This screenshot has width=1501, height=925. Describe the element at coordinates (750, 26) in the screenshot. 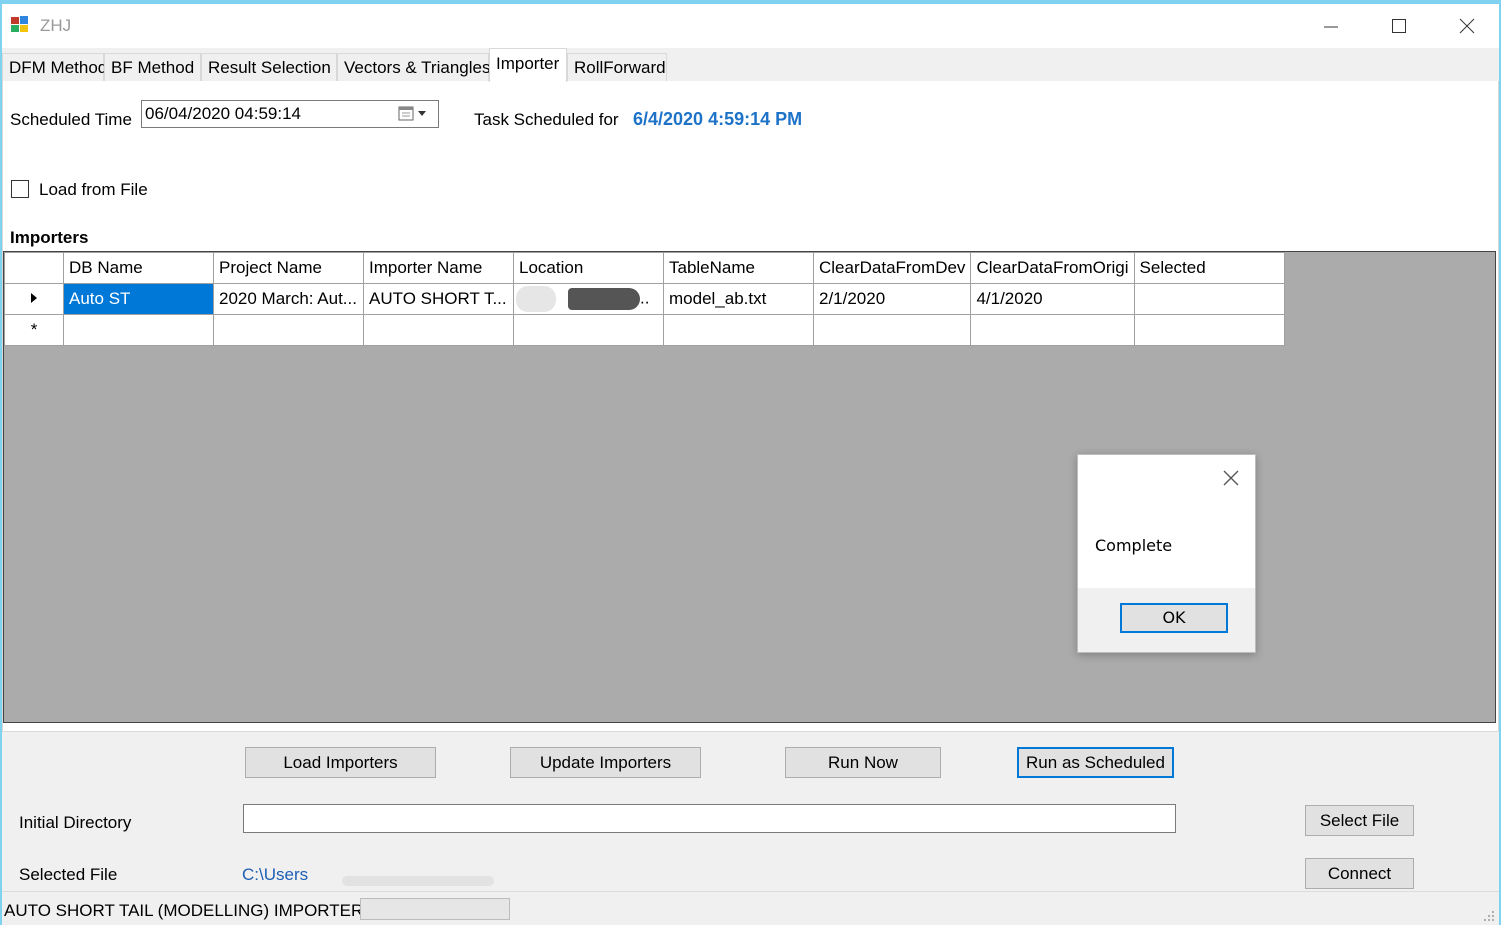

I see `title-bar: ZHJ` at that location.